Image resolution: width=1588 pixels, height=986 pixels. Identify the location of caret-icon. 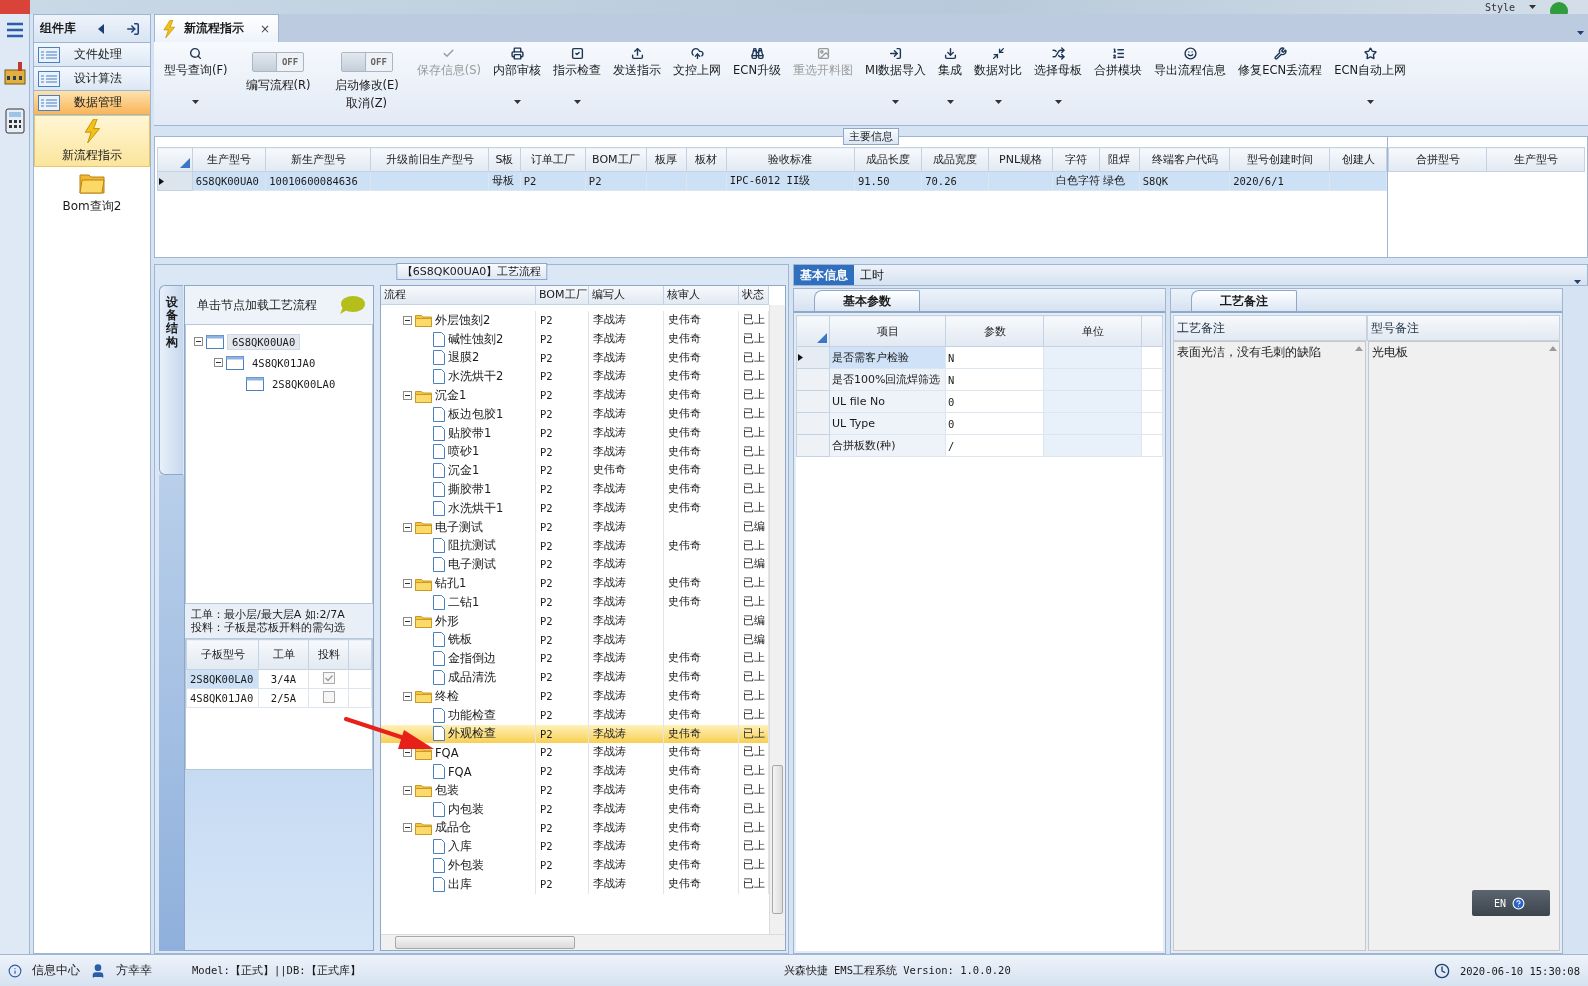
(1370, 102).